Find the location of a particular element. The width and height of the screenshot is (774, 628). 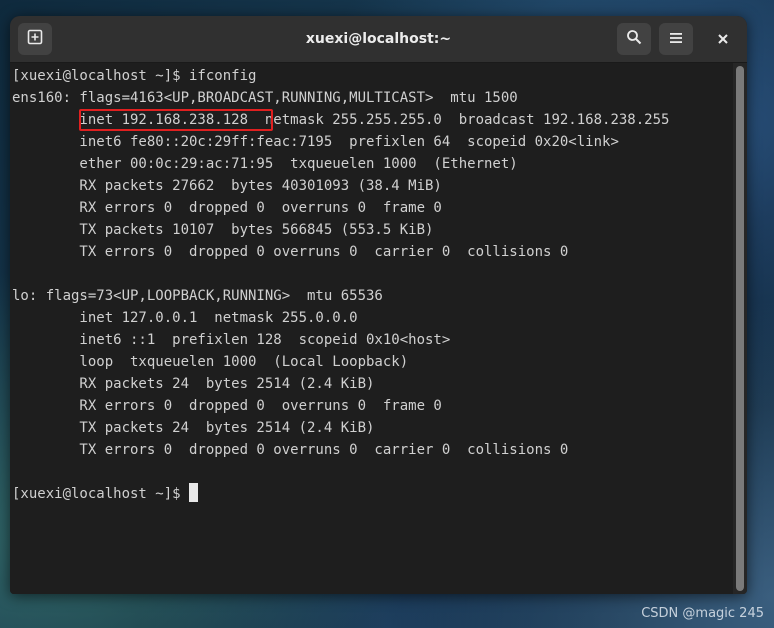

search-icon is located at coordinates (634, 39).